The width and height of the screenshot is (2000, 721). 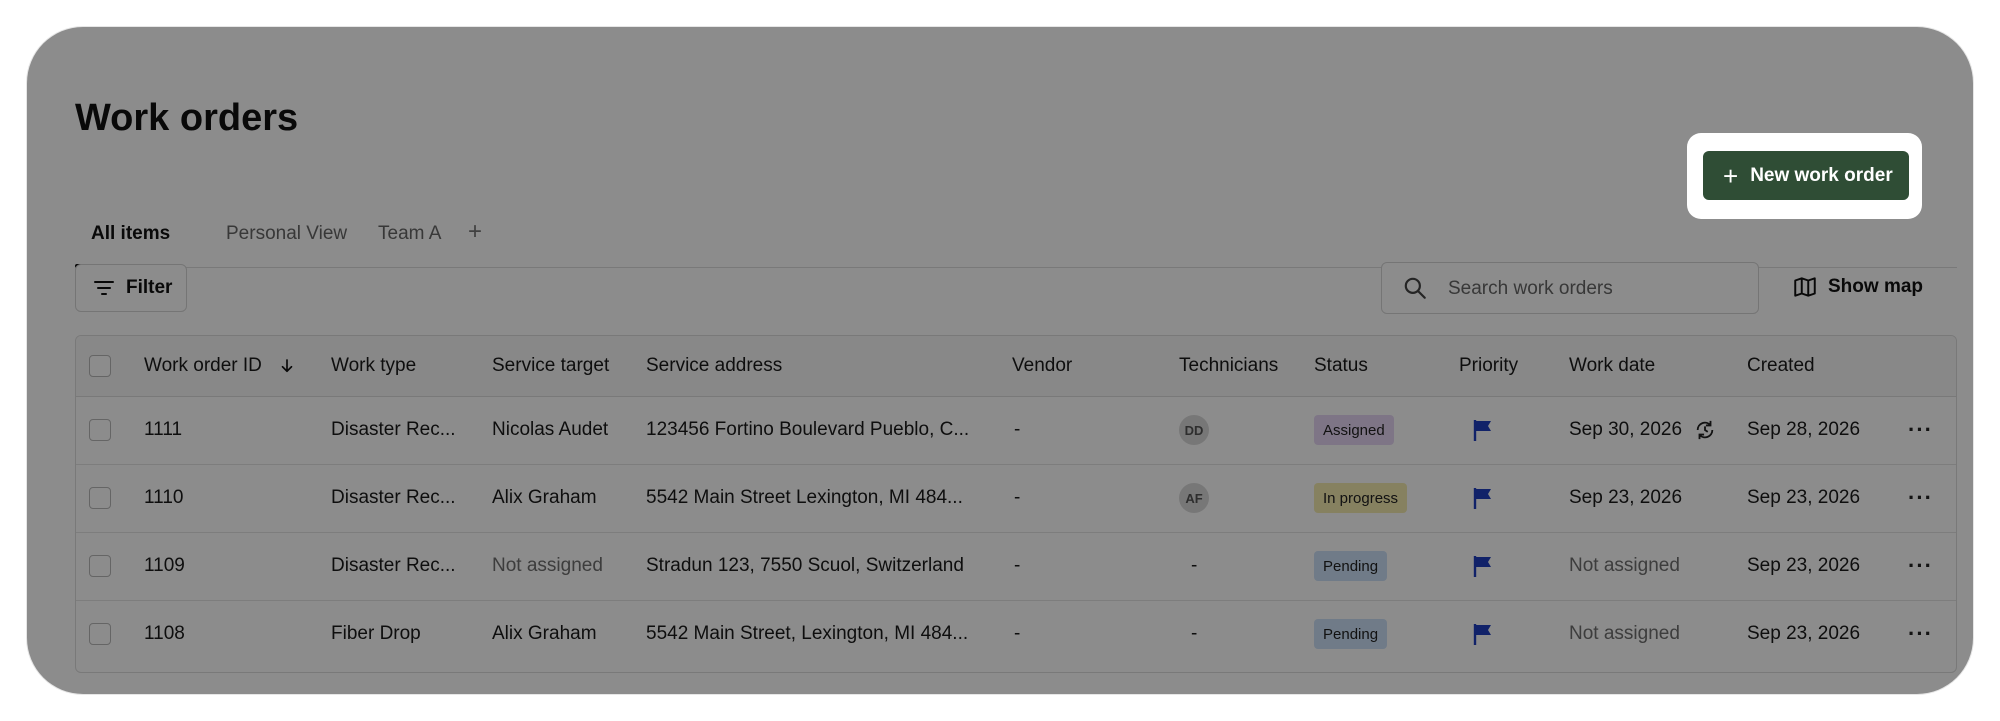 I want to click on plus-icon: +, so click(x=1731, y=175).